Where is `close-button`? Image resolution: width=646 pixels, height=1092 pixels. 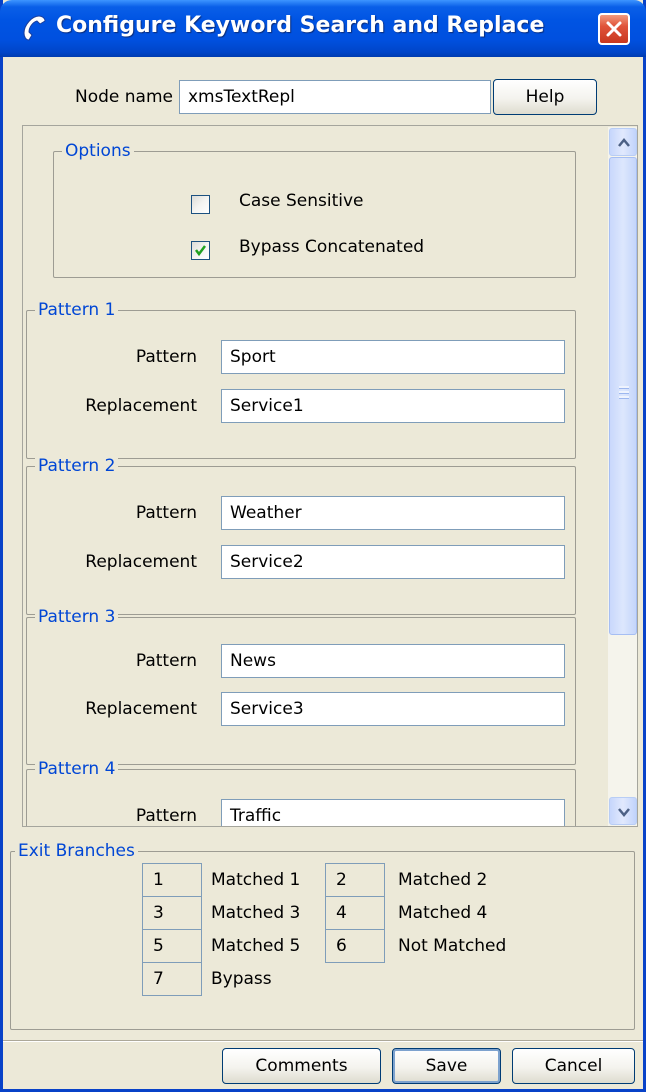 close-button is located at coordinates (614, 29).